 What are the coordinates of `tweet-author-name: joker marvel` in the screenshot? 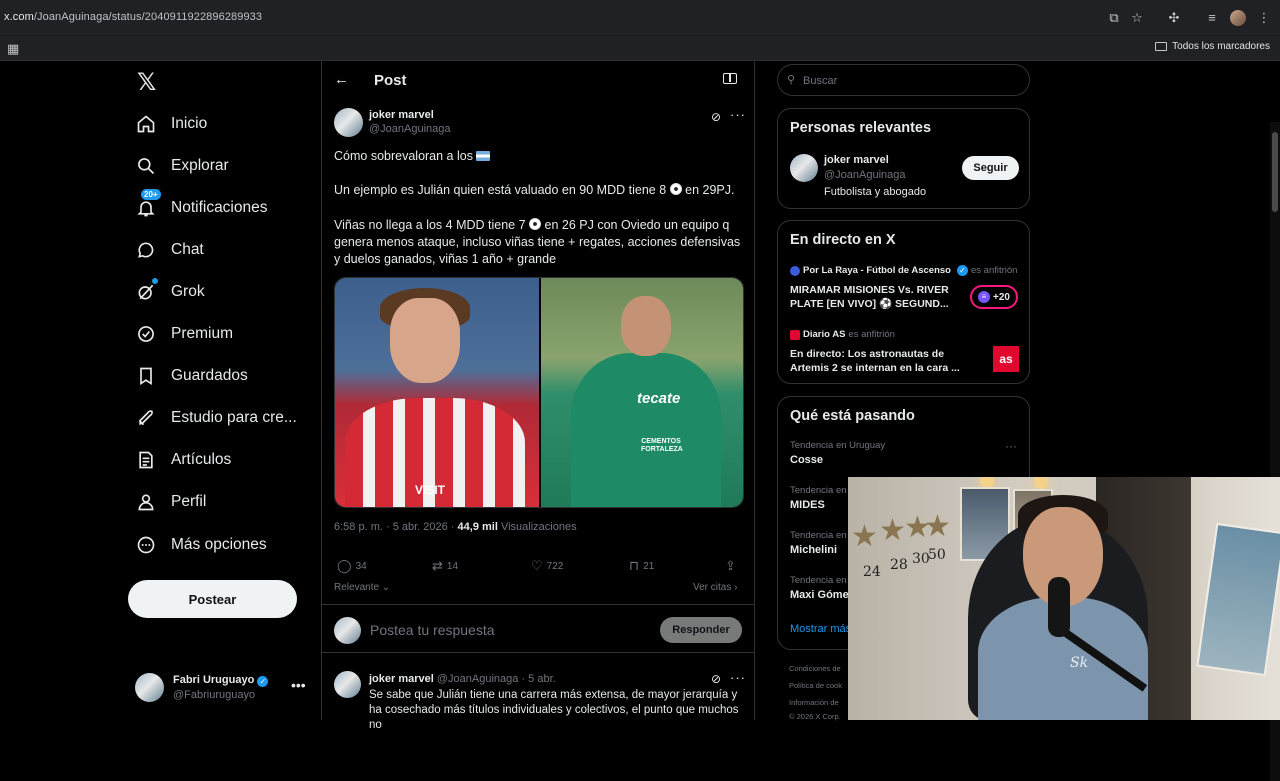 It's located at (401, 115).